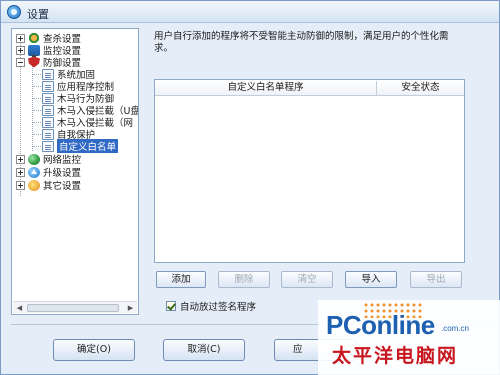 This screenshot has width=500, height=375. Describe the element at coordinates (371, 279) in the screenshot. I see `import-button: 导入` at that location.